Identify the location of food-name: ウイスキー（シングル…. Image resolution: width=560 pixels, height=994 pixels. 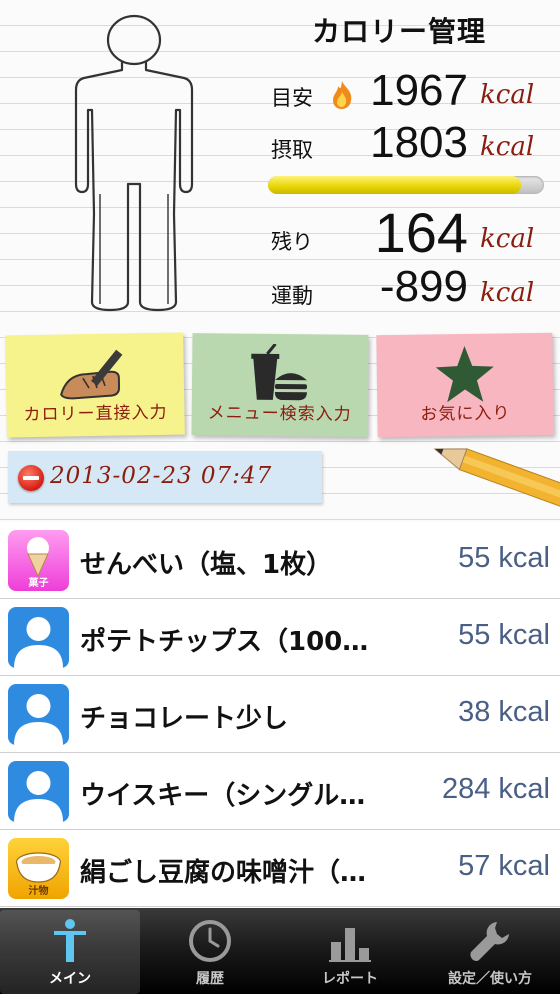
(223, 796).